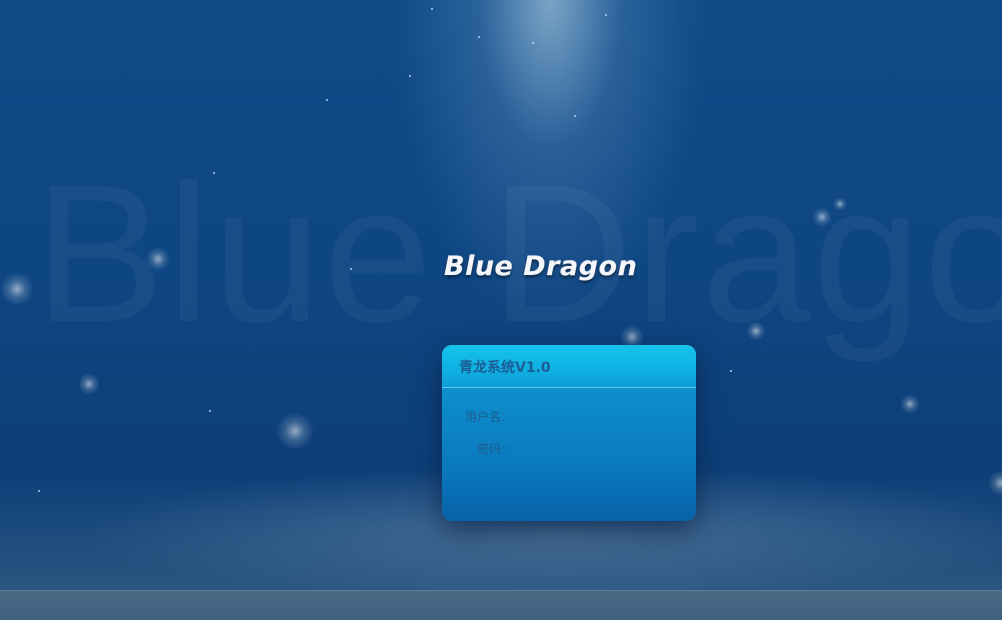 The width and height of the screenshot is (1002, 620). What do you see at coordinates (489, 417) in the screenshot?
I see `username-label: 用户名：` at bounding box center [489, 417].